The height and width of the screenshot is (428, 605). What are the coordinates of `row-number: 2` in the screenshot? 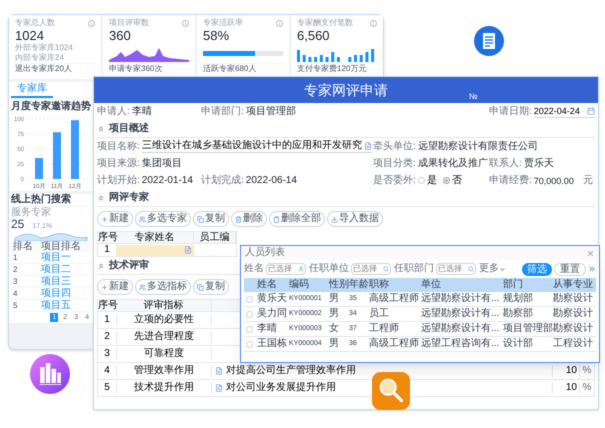 It's located at (107, 337).